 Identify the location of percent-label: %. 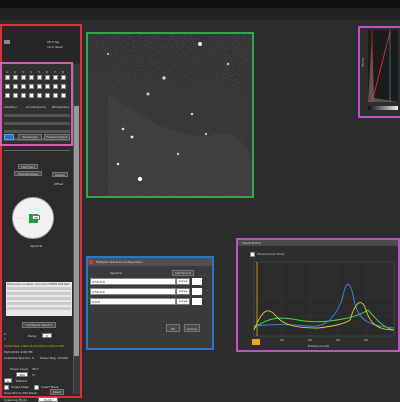
(33, 375).